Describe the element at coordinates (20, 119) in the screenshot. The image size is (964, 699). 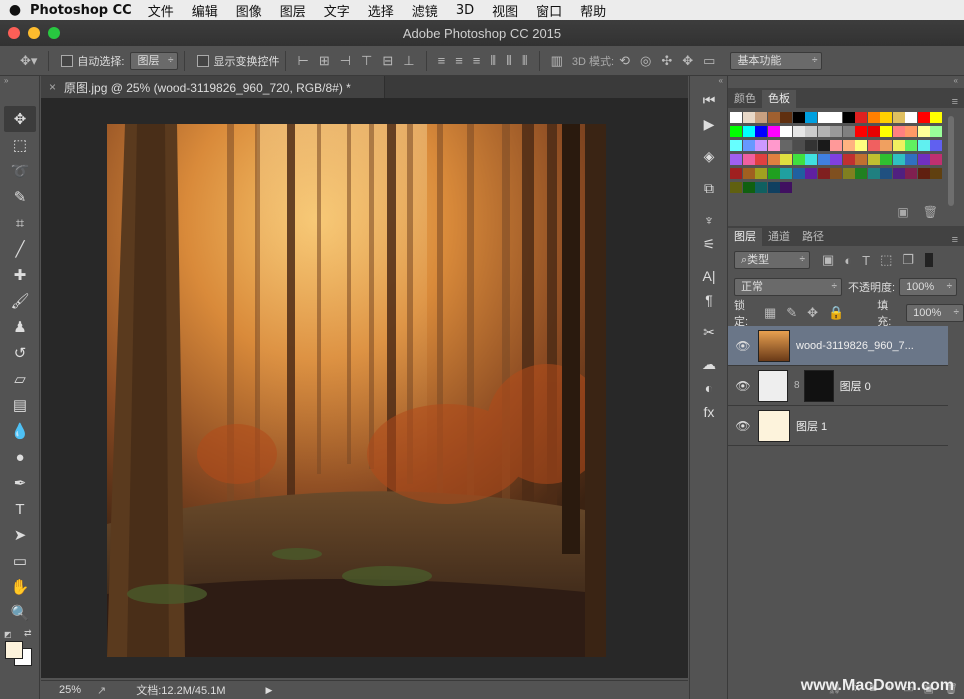
I see `move-tool-icon: ✥` at that location.